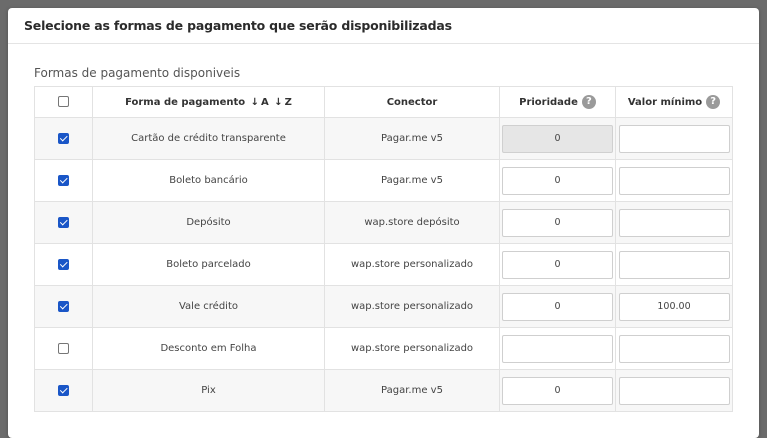 The image size is (767, 438). I want to click on table-row: Depósito wap.store depósito, so click(383, 222).